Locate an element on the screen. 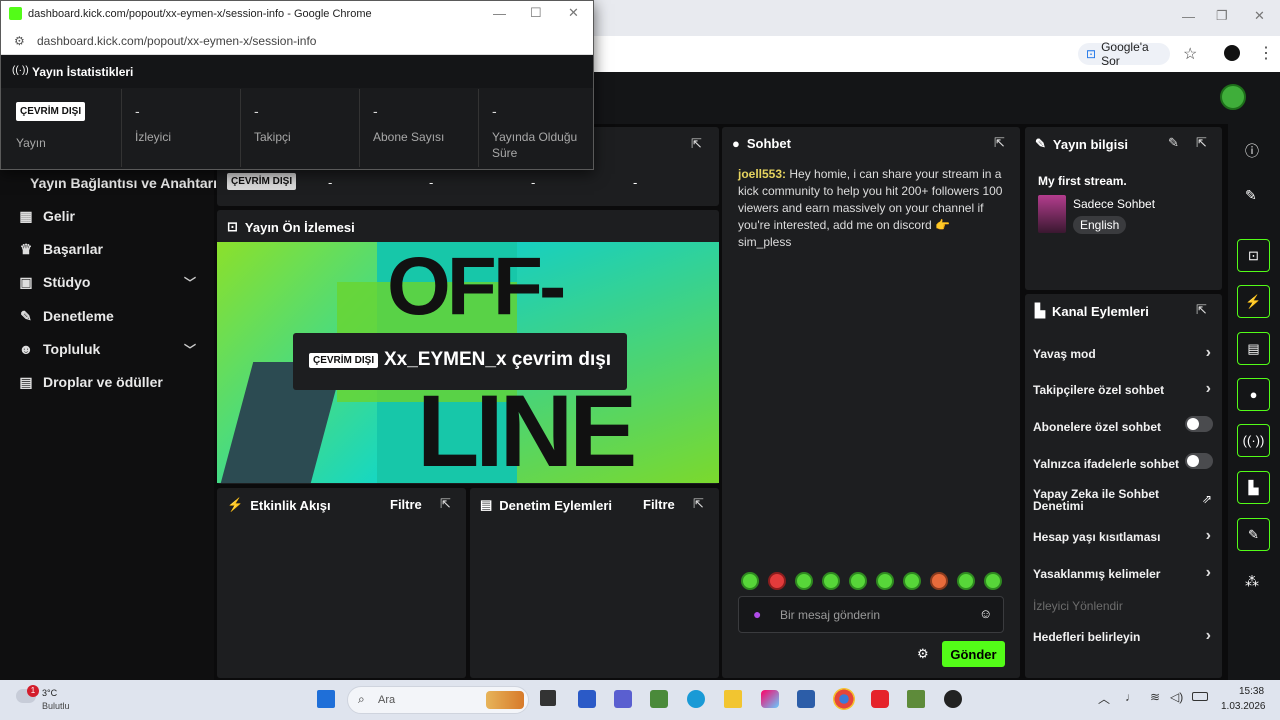 This screenshot has width=1280, height=720. minecraft-icon is located at coordinates (916, 699).